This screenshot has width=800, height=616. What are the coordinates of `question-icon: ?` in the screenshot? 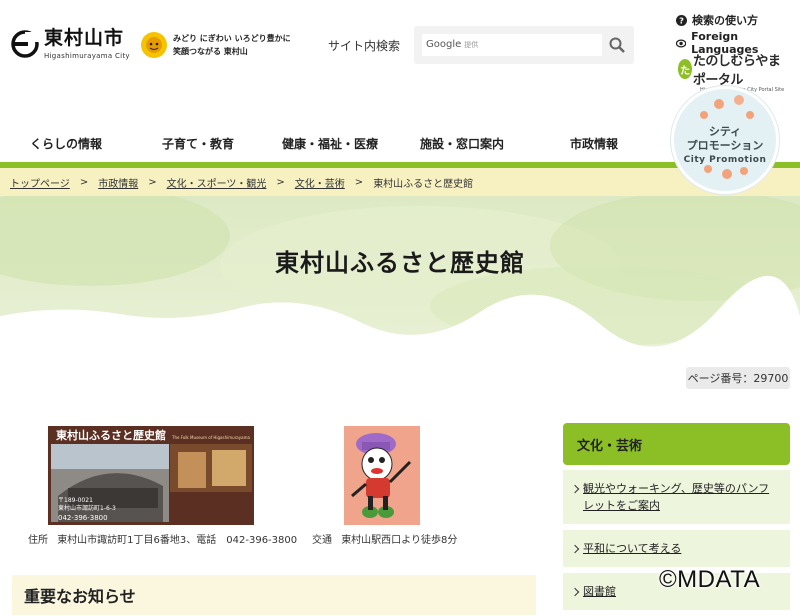 It's located at (681, 20).